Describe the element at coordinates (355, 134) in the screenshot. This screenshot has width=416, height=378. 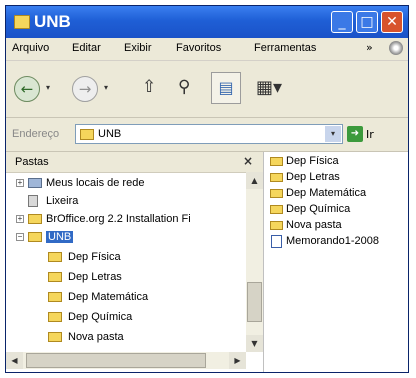
I see `go-arrow-icon: ➜` at that location.